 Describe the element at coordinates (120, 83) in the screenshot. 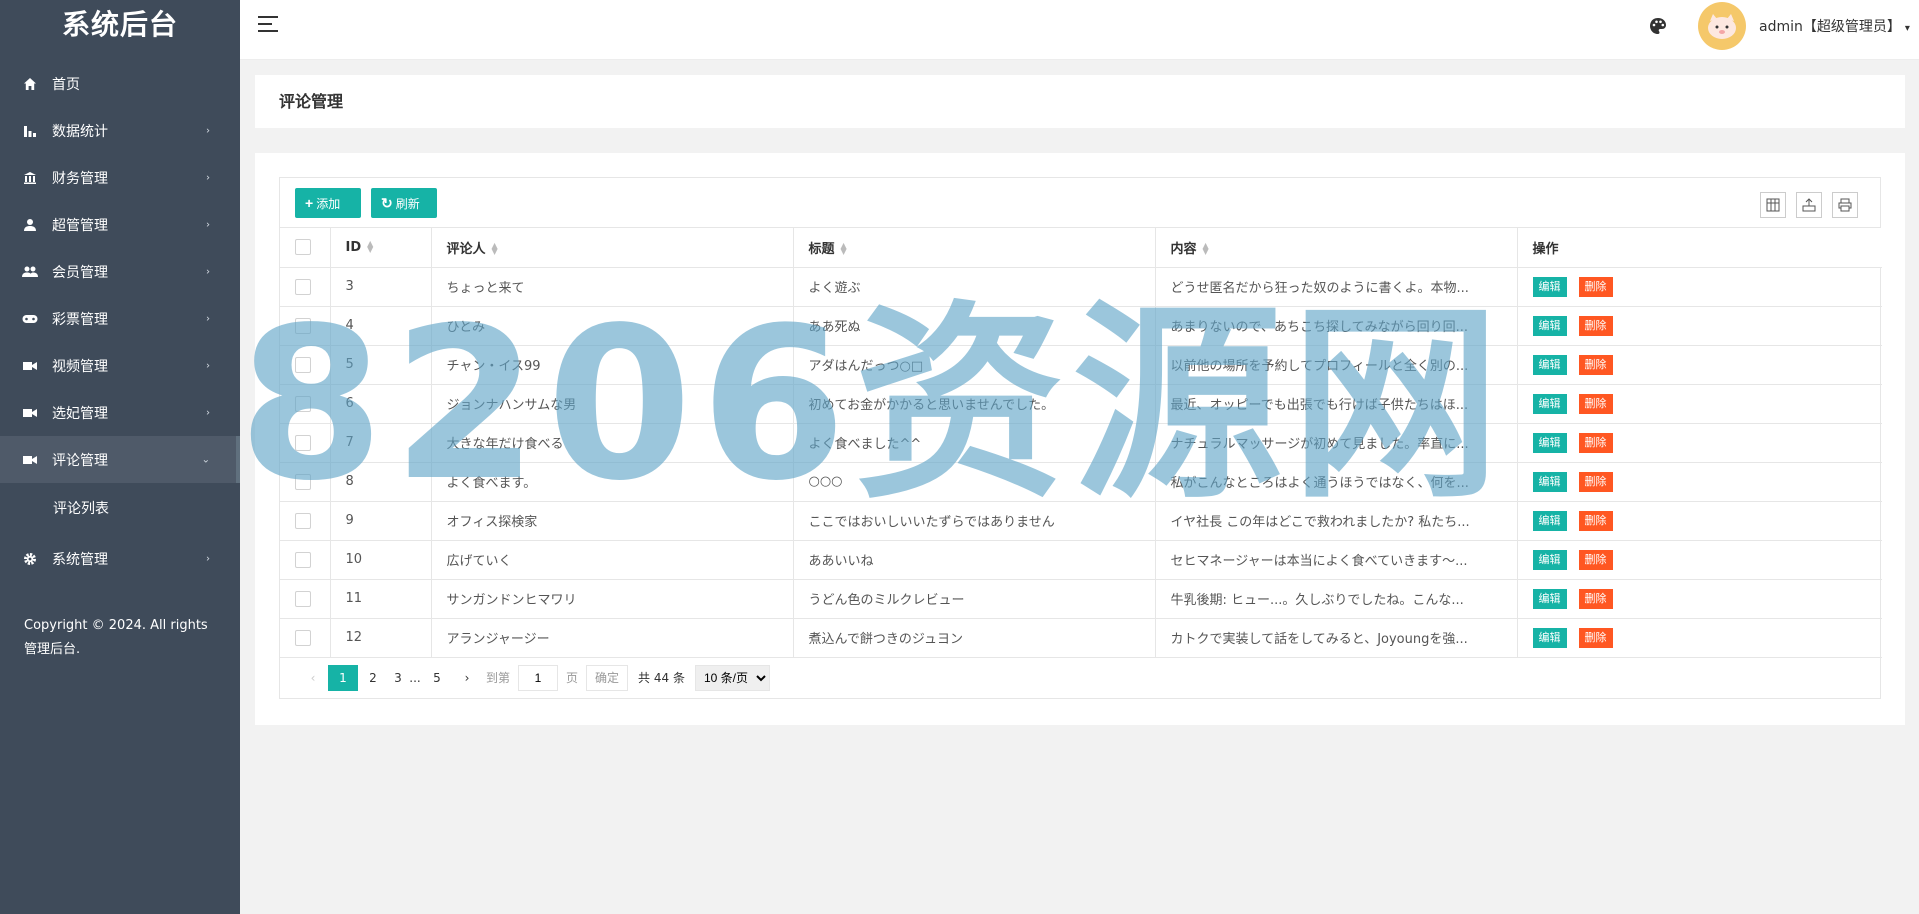

I see `sidebar-item-home: 首页` at that location.